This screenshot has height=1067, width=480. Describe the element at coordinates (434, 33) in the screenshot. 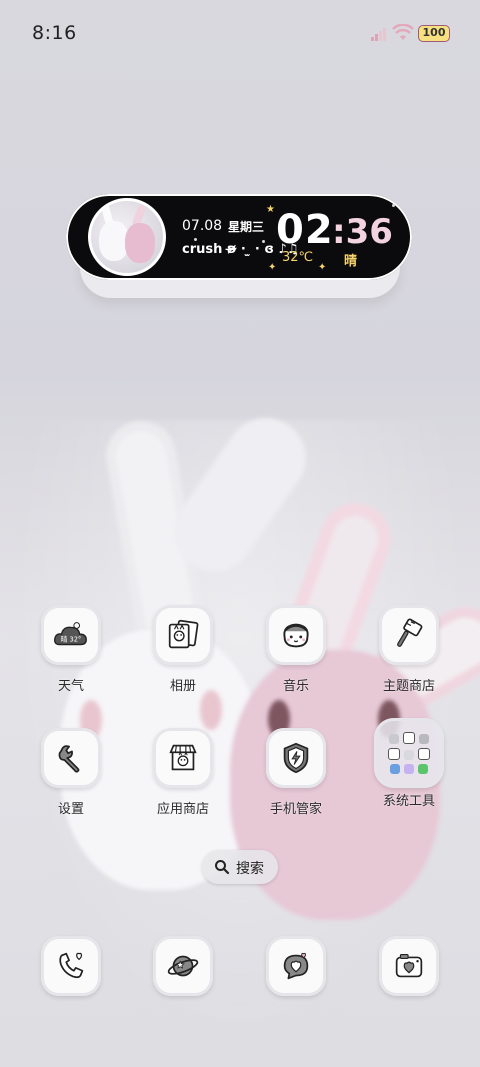

I see `battery-indicator: 100` at that location.